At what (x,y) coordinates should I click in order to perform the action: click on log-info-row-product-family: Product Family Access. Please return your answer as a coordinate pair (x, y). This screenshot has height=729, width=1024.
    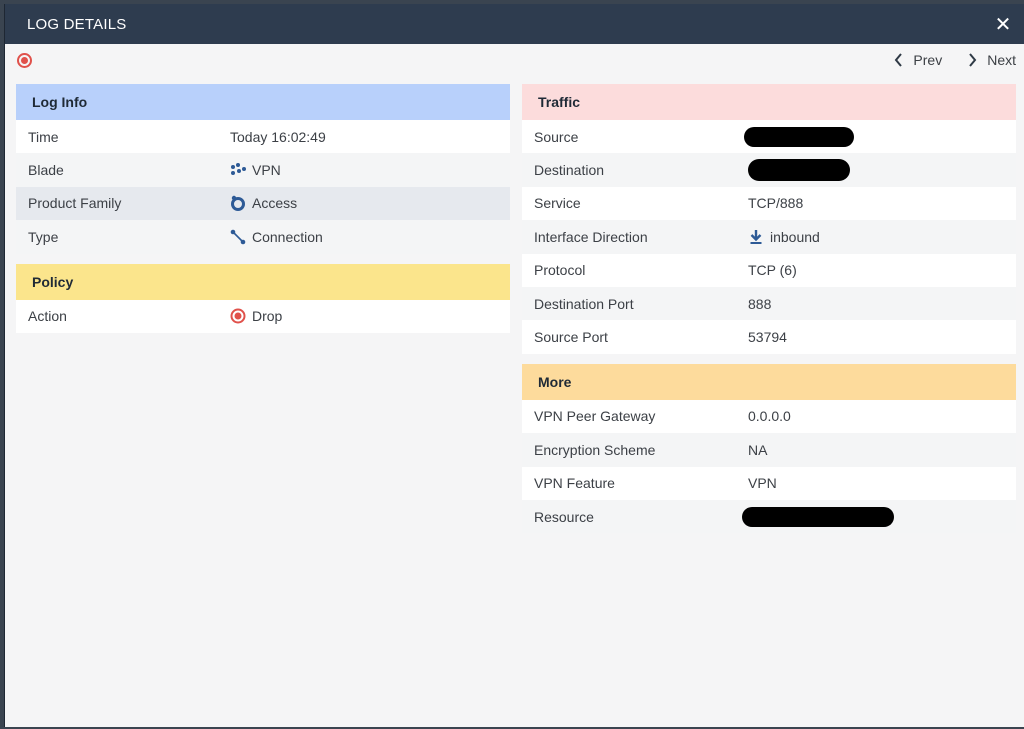
    Looking at the image, I should click on (263, 203).